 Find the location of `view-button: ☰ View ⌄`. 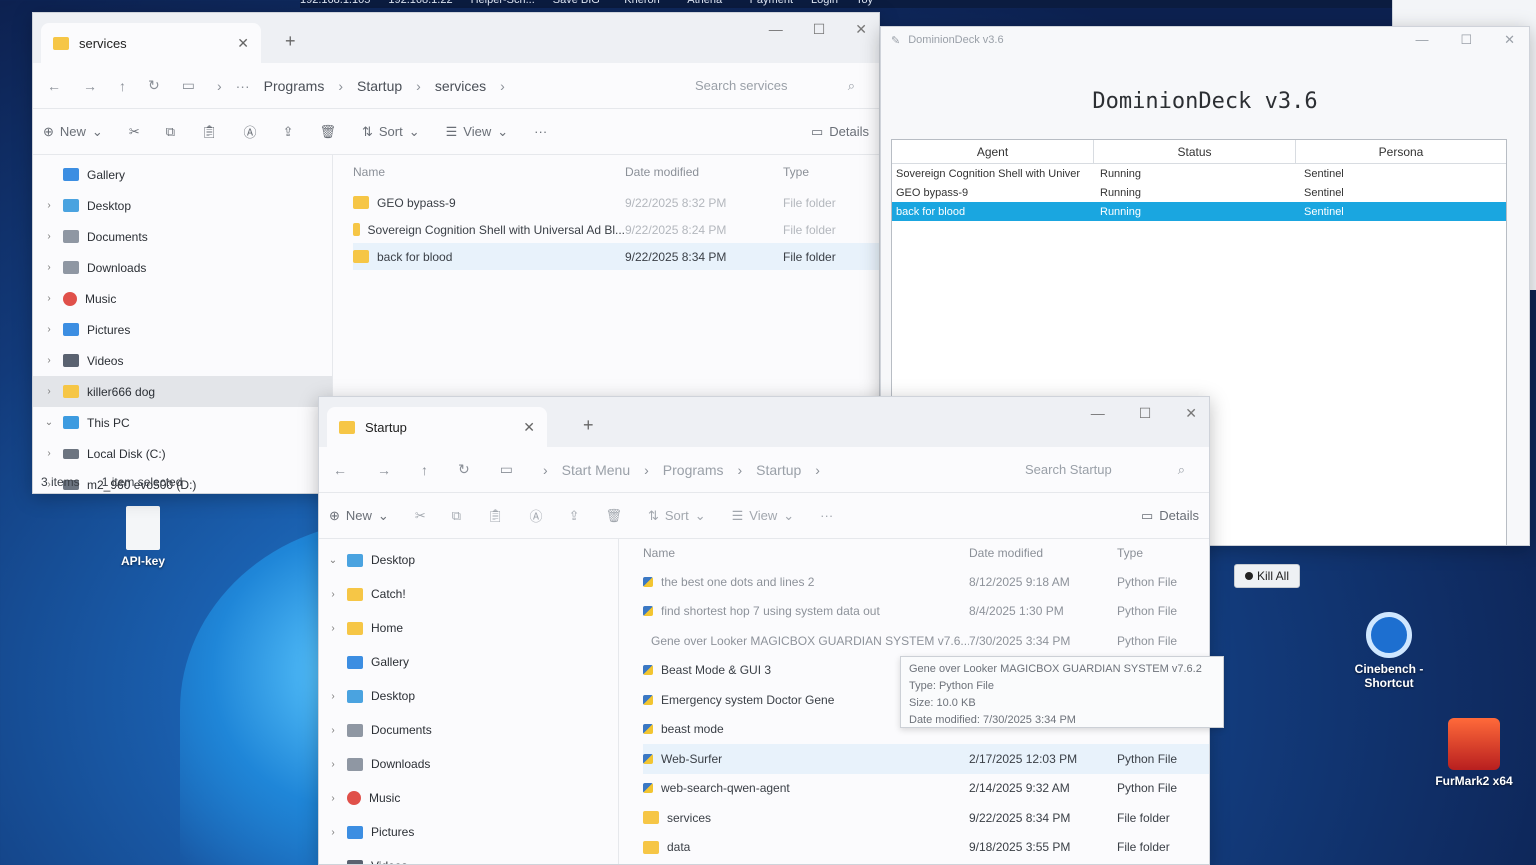

view-button: ☰ View ⌄ is located at coordinates (477, 132).